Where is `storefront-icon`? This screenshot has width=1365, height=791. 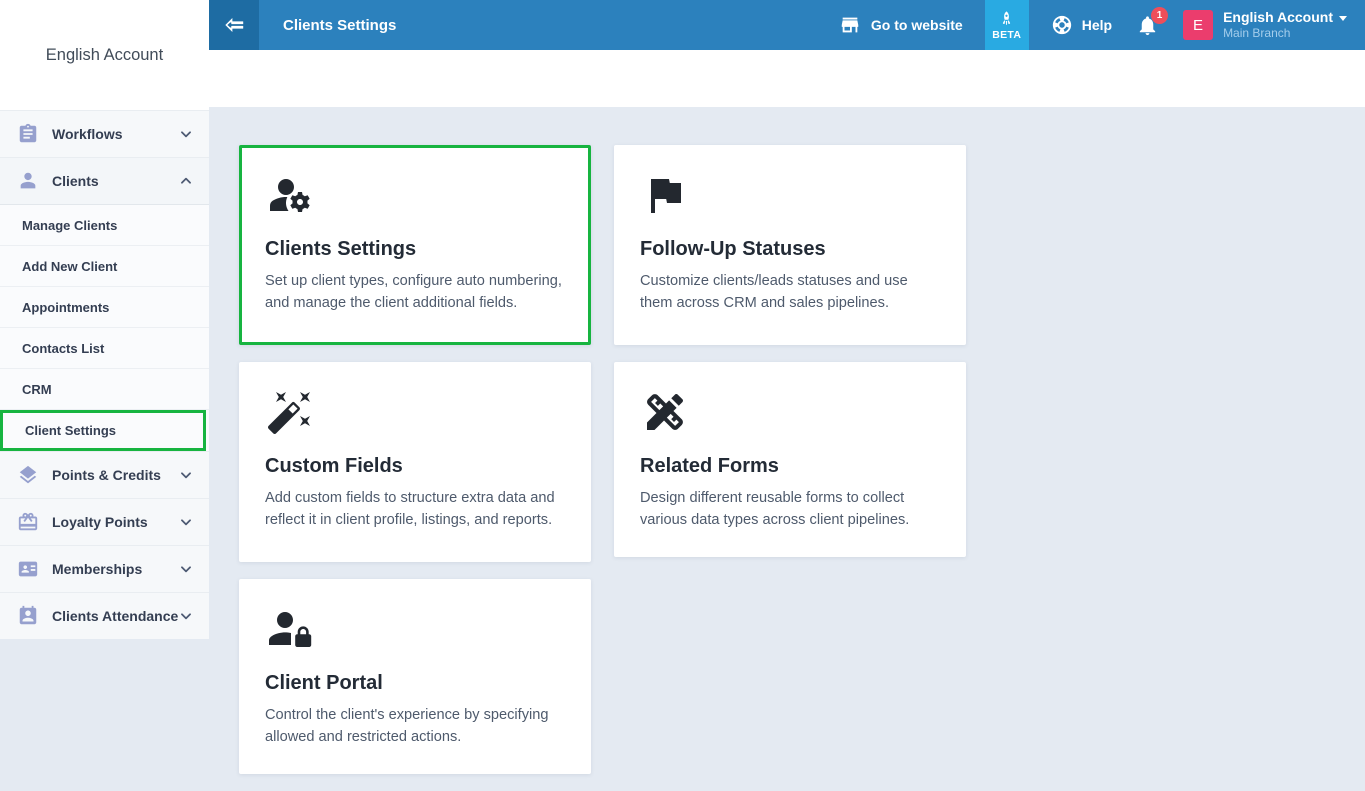 storefront-icon is located at coordinates (850, 25).